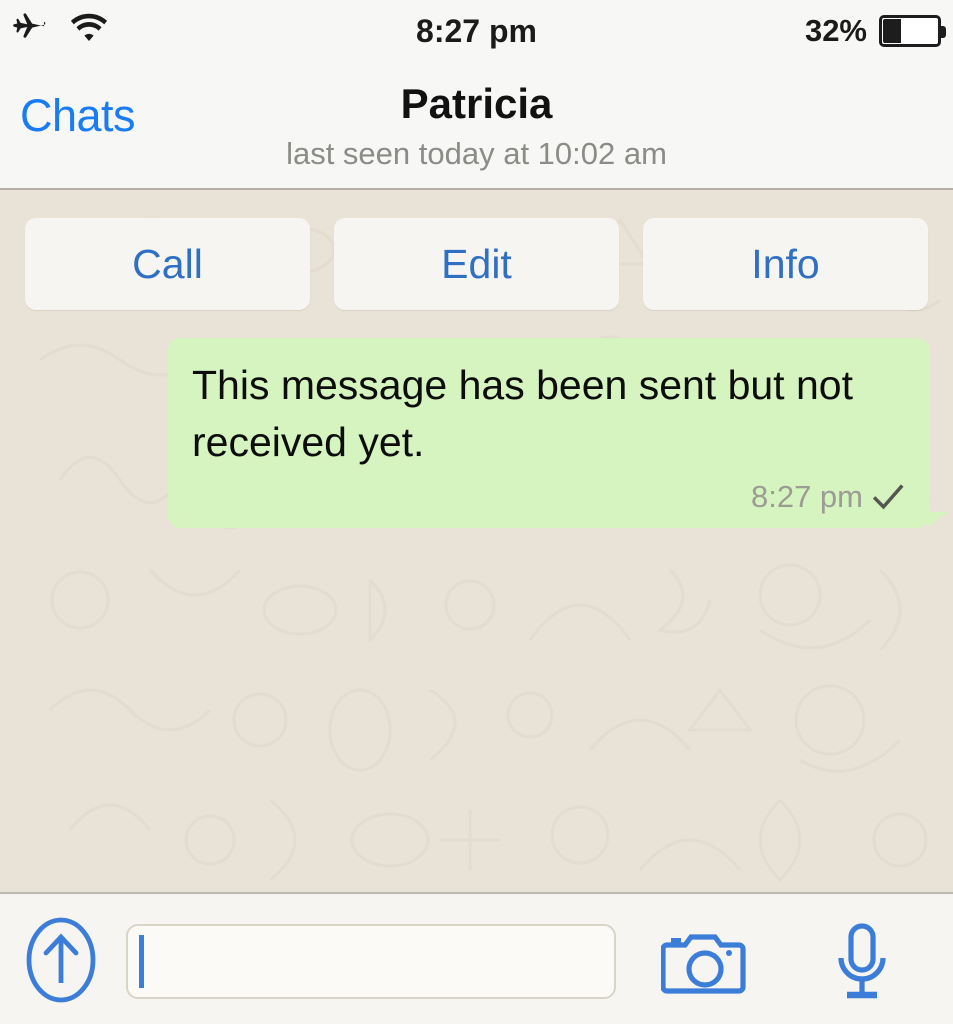  Describe the element at coordinates (912, 31) in the screenshot. I see `battery-icon` at that location.